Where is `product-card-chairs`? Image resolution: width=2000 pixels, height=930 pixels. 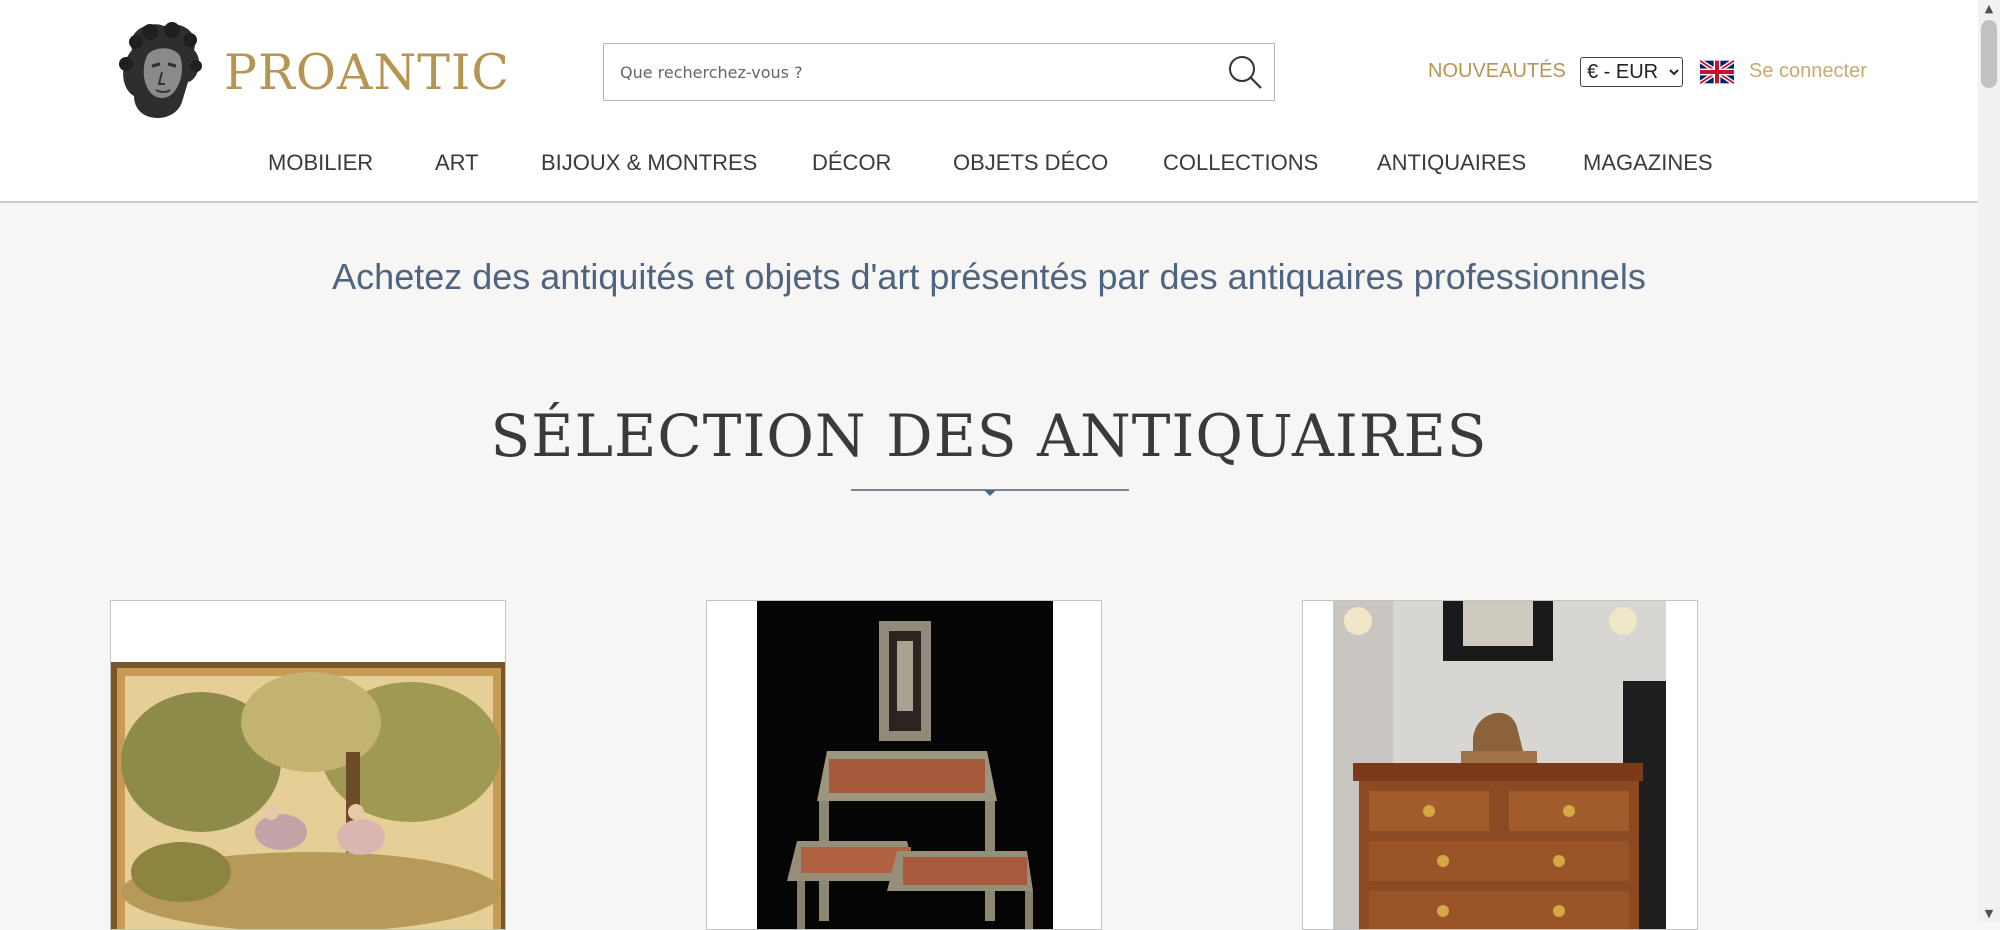 product-card-chairs is located at coordinates (904, 765).